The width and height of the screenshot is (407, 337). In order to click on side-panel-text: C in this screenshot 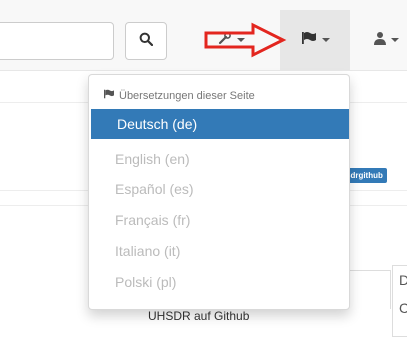, I will do `click(403, 308)`.